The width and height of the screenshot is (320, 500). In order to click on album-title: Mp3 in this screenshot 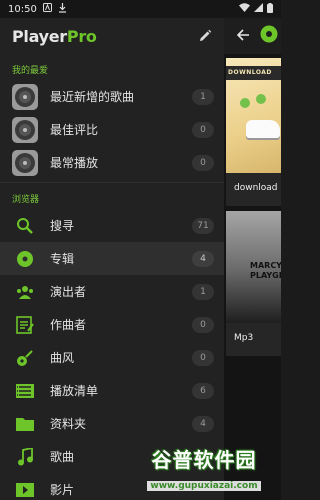, I will do `click(253, 339)`.